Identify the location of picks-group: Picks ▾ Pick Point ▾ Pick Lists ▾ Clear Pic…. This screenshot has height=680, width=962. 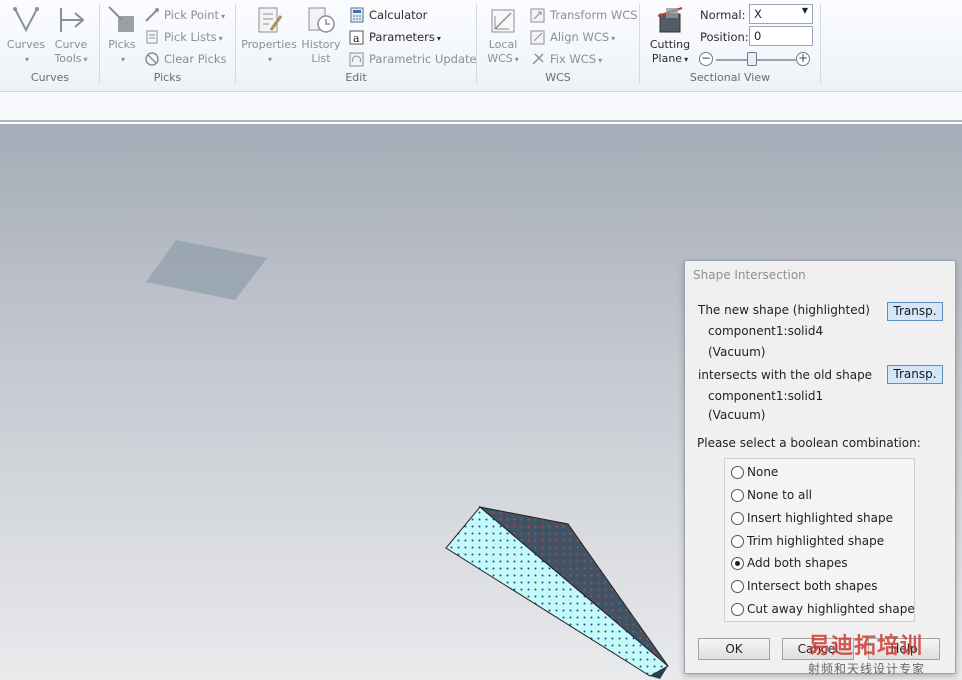
(167, 45).